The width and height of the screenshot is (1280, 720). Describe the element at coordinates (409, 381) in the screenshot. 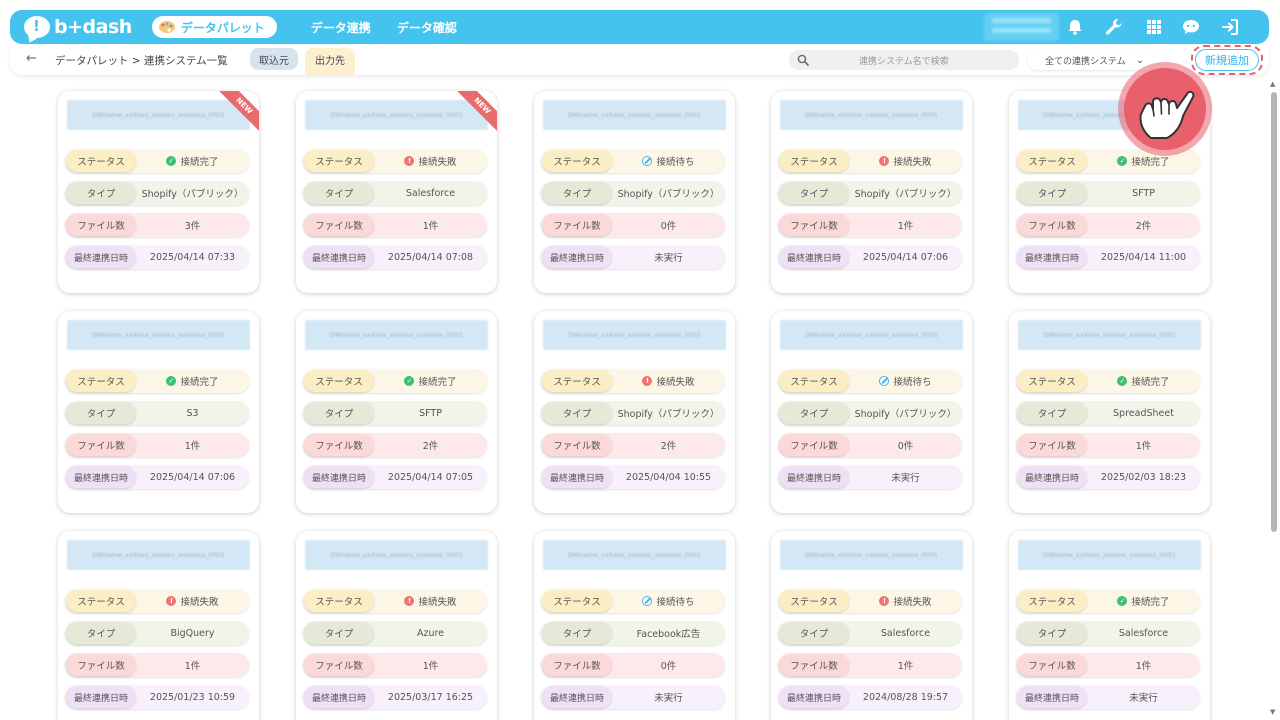

I see `check-circle-icon: ✓` at that location.